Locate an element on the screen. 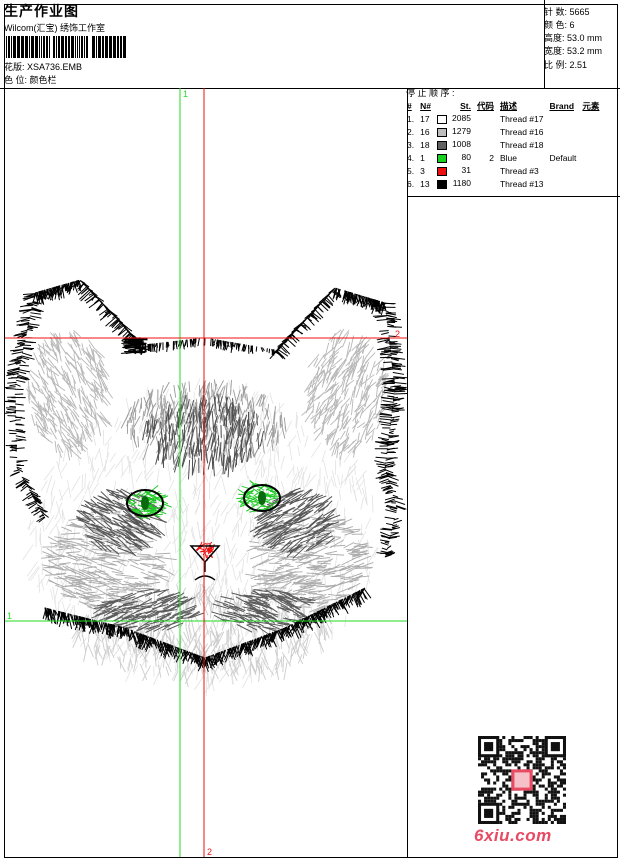 This screenshot has height=860, width=620. stat-colors: 颜 色: 6 is located at coordinates (559, 25).